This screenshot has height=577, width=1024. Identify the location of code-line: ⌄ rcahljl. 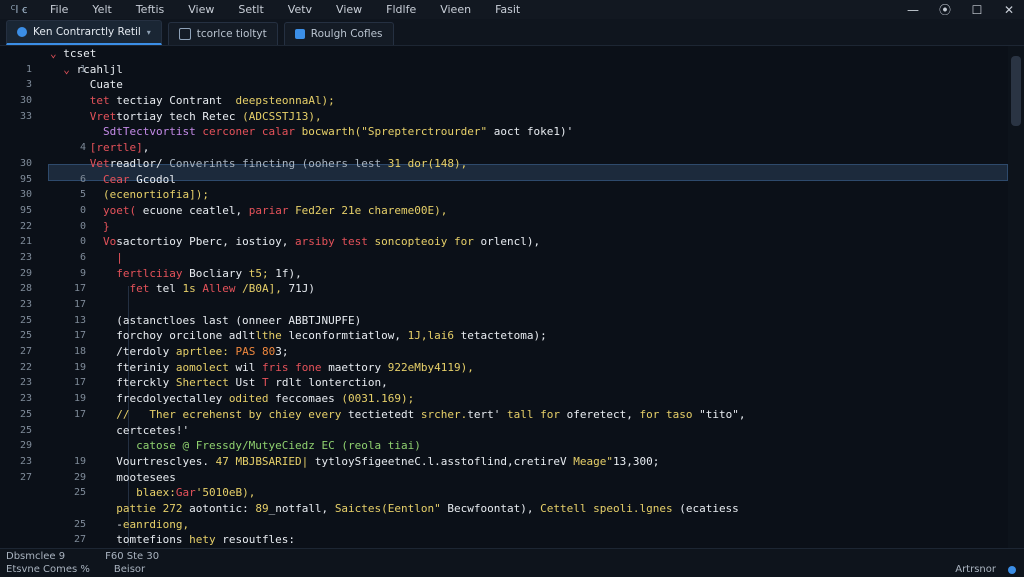
(528, 70).